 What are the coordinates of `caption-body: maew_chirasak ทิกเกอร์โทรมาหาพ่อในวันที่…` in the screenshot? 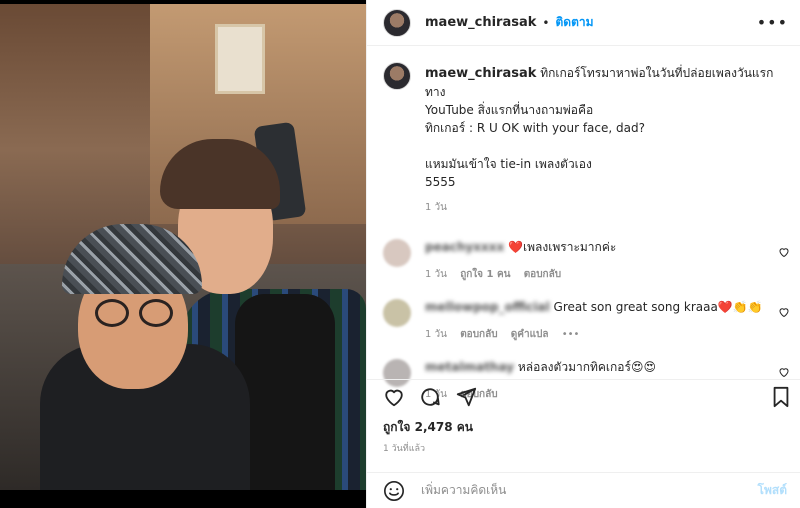 It's located at (604, 140).